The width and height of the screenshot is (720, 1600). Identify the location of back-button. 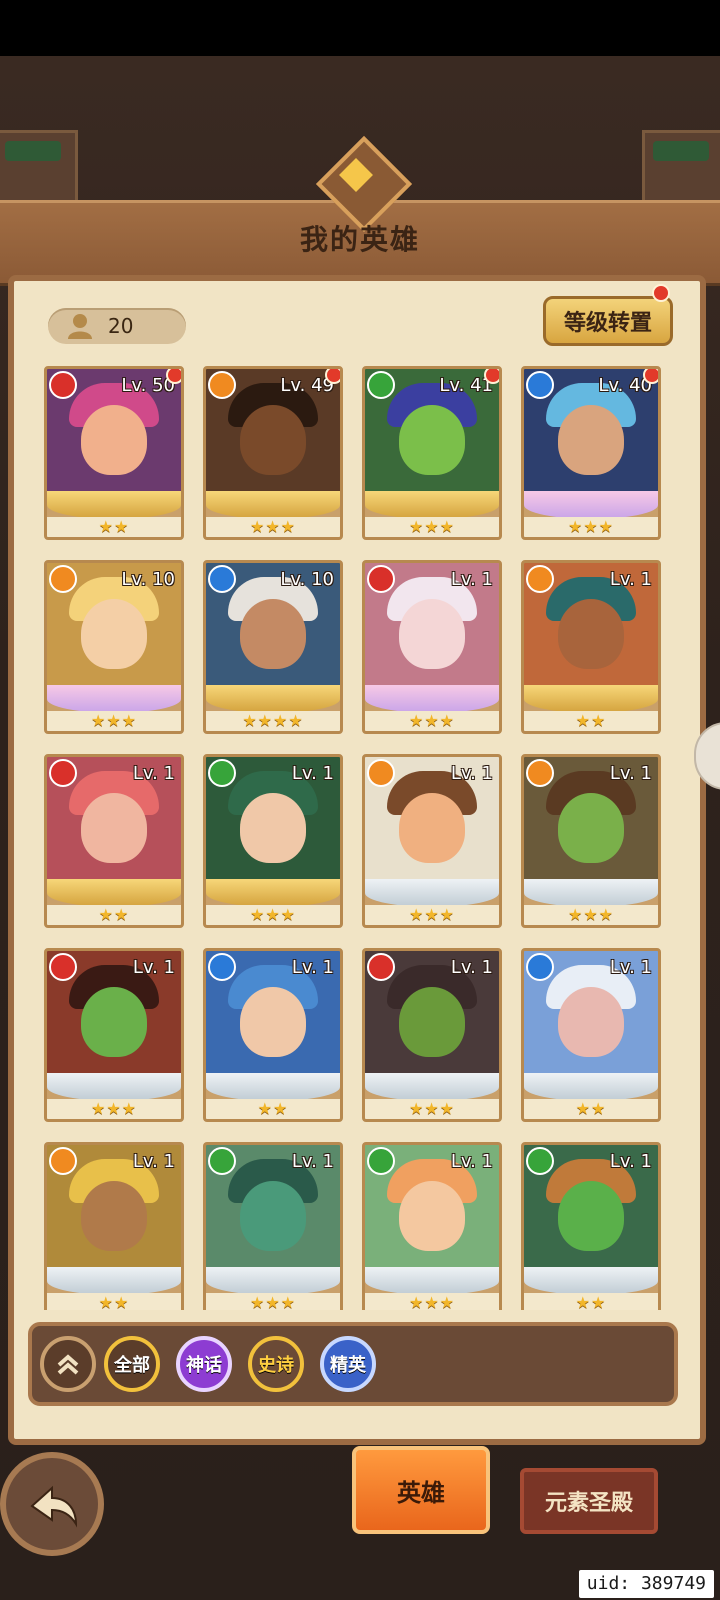
(52, 1504).